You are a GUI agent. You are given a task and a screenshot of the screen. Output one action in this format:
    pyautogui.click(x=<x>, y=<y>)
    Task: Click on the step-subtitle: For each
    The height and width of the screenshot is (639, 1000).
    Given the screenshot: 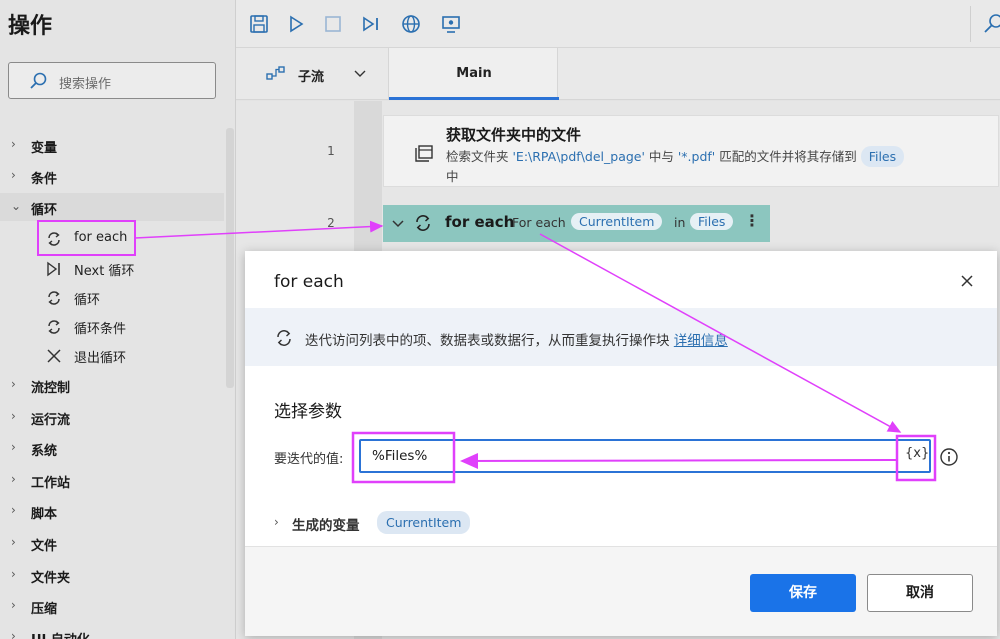 What is the action you would take?
    pyautogui.click(x=539, y=222)
    